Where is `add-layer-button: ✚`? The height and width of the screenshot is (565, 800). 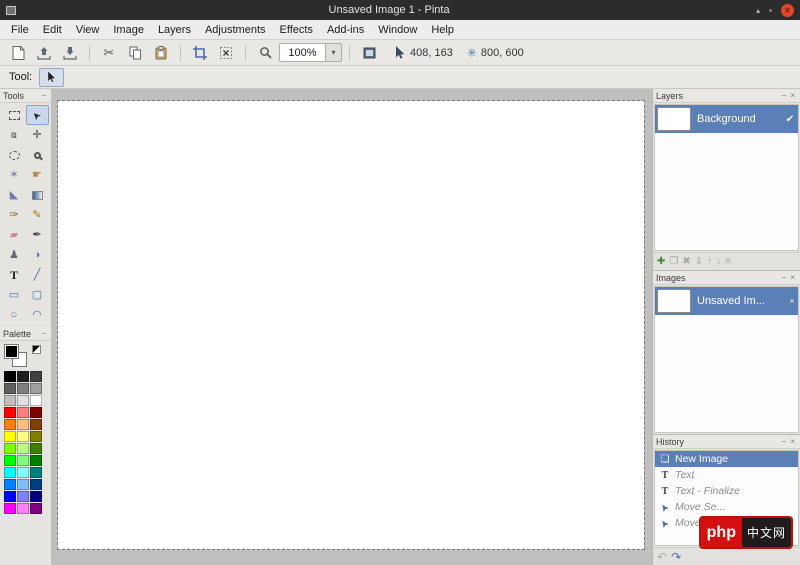 add-layer-button: ✚ is located at coordinates (661, 261).